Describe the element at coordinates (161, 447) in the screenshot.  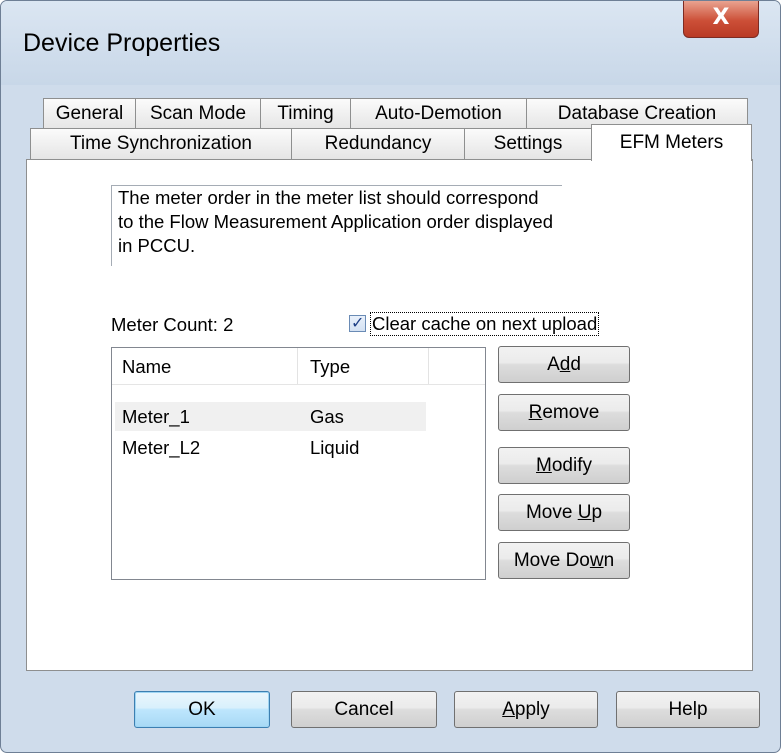
I see `meter-name-cell: Meter_L2` at that location.